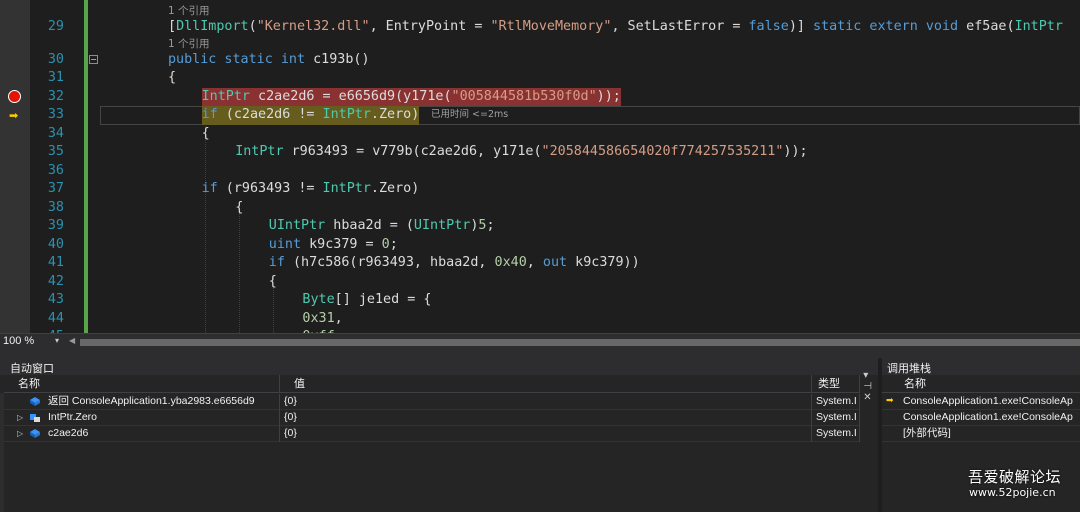  Describe the element at coordinates (270, 114) in the screenshot. I see `code-token: (c2ae2d6 !=` at that location.